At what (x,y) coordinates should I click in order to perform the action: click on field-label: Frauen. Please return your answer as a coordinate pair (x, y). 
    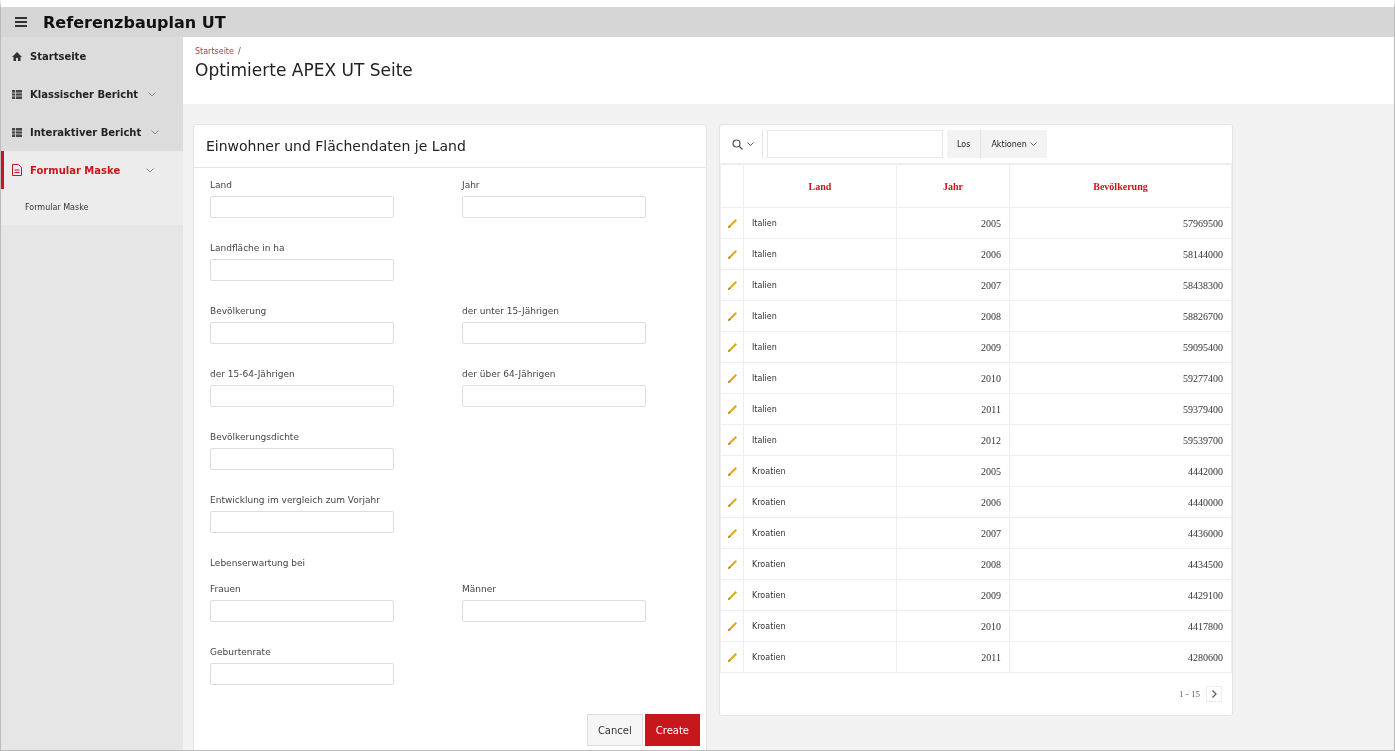
    Looking at the image, I should click on (226, 589).